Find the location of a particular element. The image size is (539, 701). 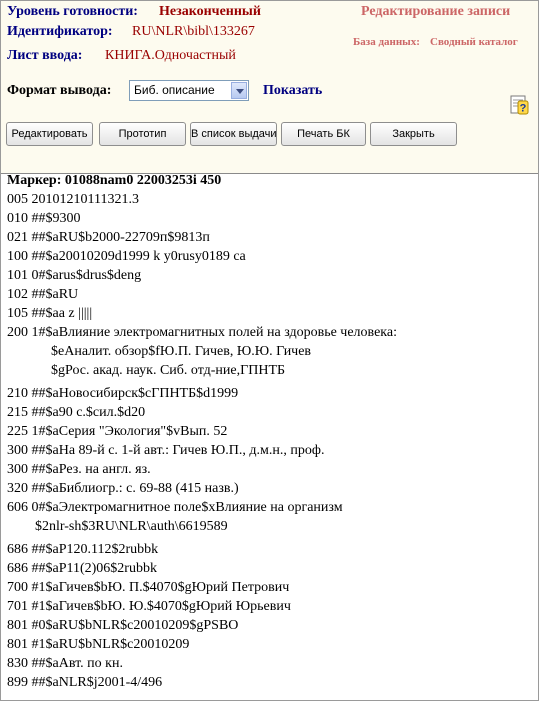

field-700: 700 #1$aГичев$bЮ. П.$4070$gЮрий Петрович is located at coordinates (148, 587).